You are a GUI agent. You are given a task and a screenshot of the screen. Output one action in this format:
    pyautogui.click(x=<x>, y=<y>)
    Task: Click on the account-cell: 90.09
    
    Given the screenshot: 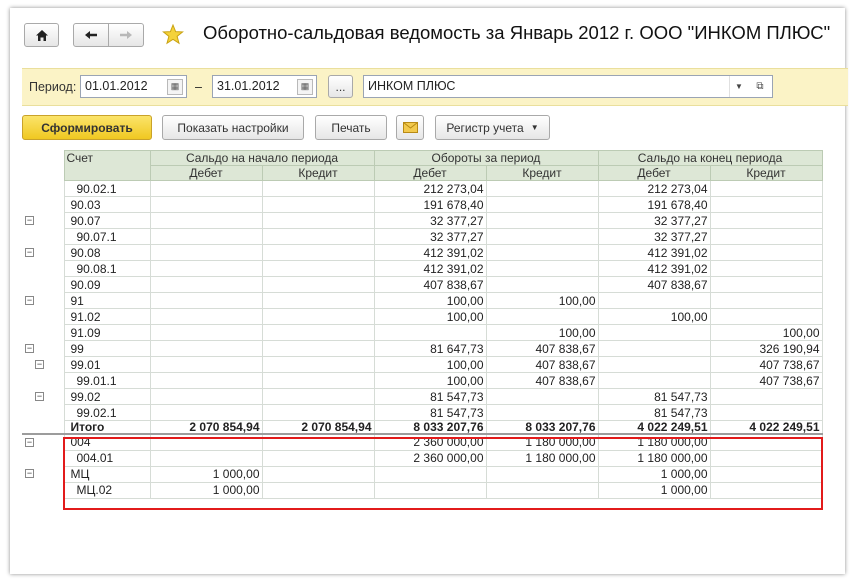 What is the action you would take?
    pyautogui.click(x=107, y=284)
    